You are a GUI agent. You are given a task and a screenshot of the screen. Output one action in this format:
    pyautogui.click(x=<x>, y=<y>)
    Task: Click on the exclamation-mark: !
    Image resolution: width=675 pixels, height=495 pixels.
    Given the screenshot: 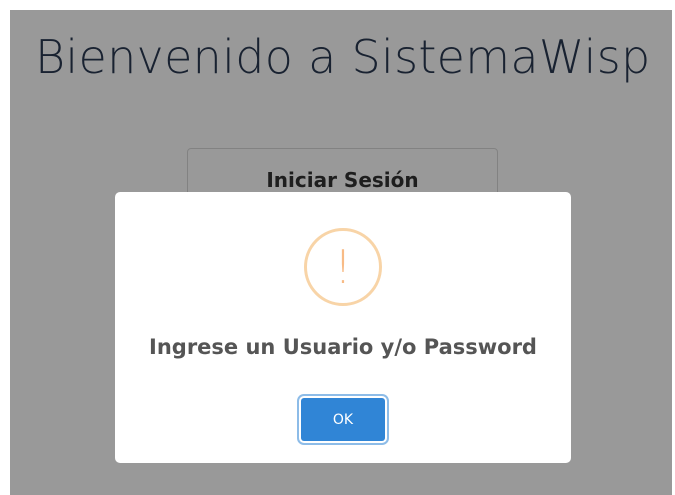 What is the action you would take?
    pyautogui.click(x=343, y=267)
    